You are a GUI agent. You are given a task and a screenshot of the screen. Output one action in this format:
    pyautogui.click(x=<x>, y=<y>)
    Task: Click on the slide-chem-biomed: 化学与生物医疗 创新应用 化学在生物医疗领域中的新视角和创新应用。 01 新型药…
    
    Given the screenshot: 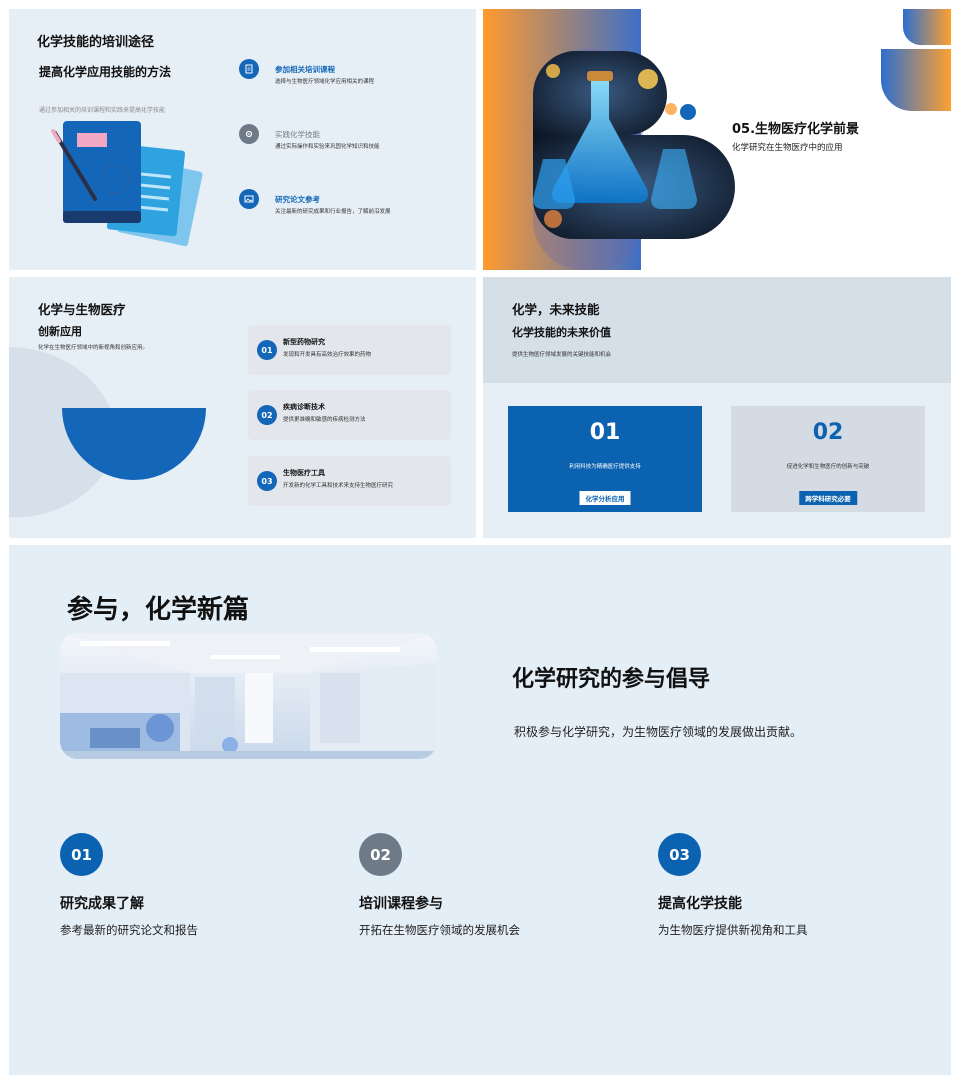 What is the action you would take?
    pyautogui.click(x=242, y=407)
    